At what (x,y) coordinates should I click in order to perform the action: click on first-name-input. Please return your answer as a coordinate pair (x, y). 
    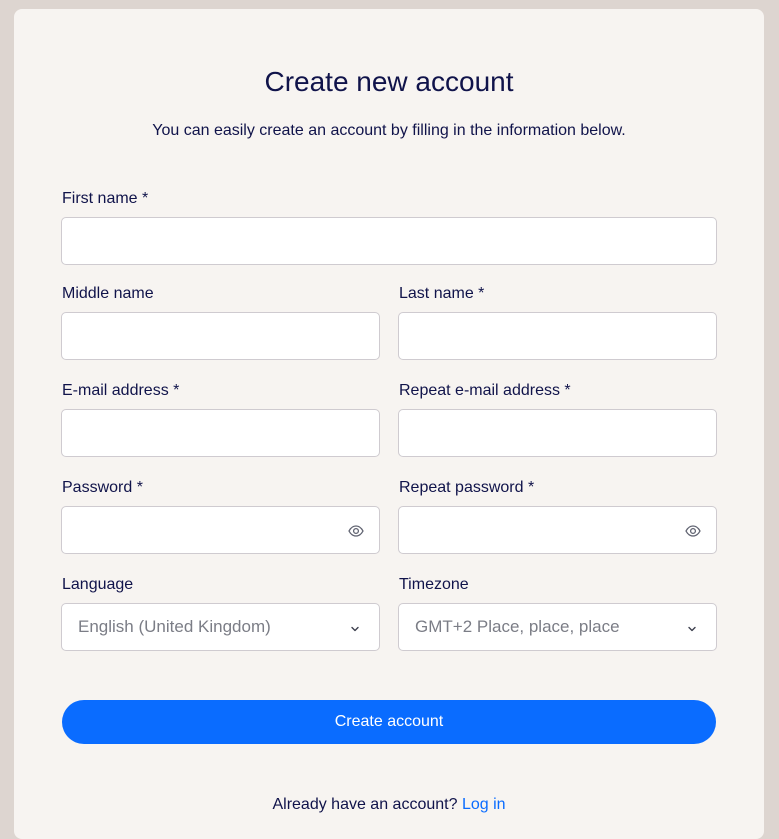
    Looking at the image, I should click on (389, 241).